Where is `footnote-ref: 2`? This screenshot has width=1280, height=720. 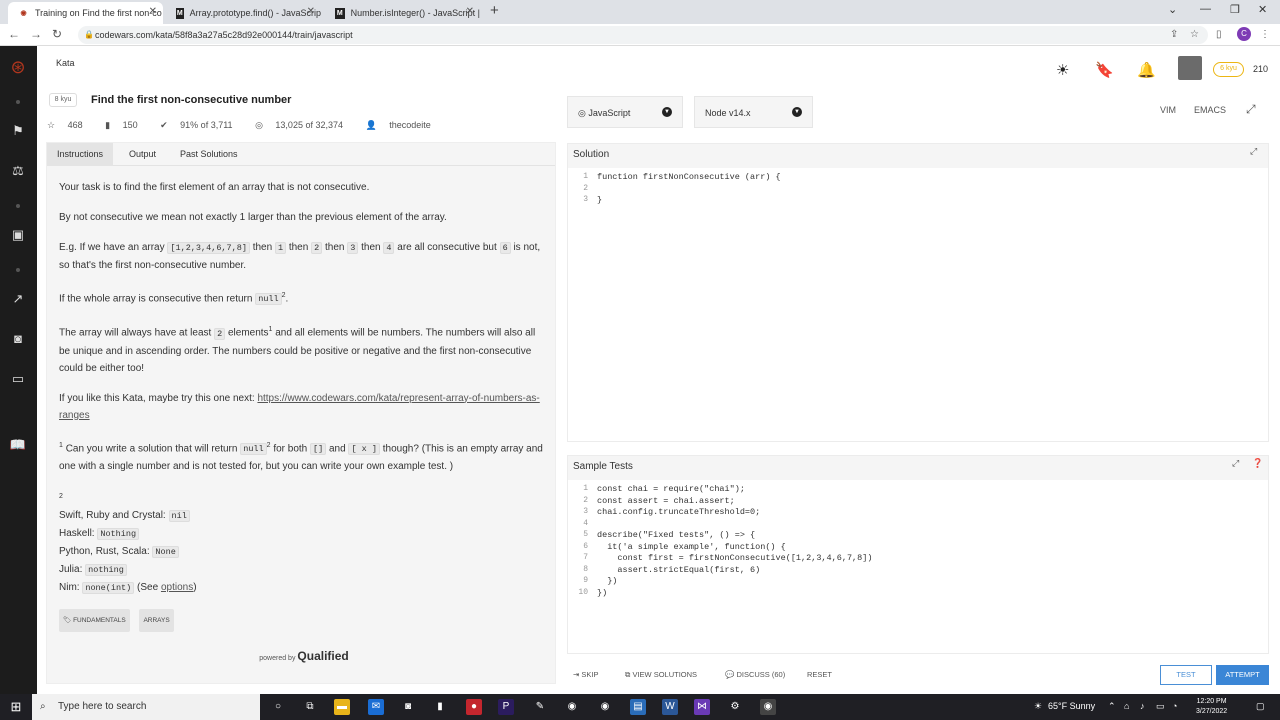 footnote-ref: 2 is located at coordinates (268, 445).